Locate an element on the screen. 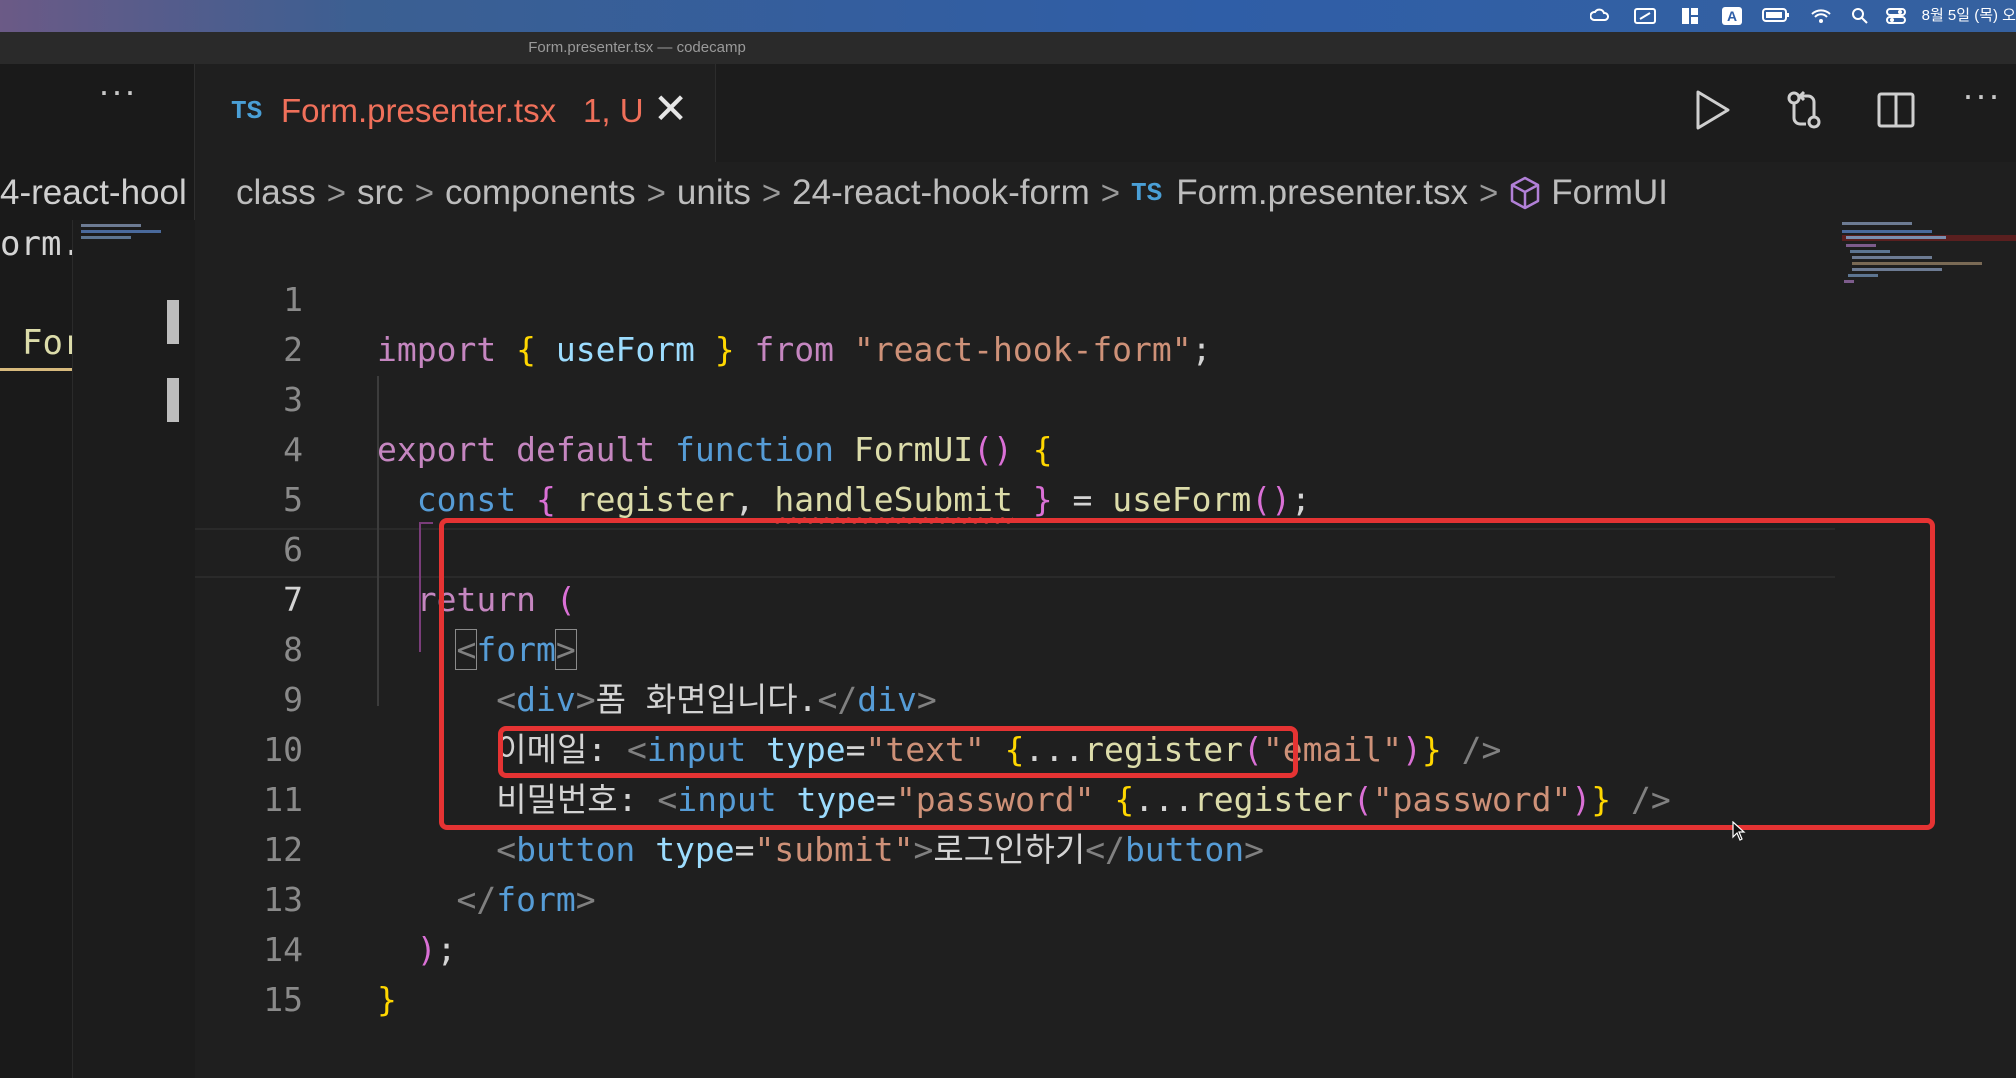 This screenshot has width=2016, height=1078. breadcrumb-item: components is located at coordinates (540, 193).